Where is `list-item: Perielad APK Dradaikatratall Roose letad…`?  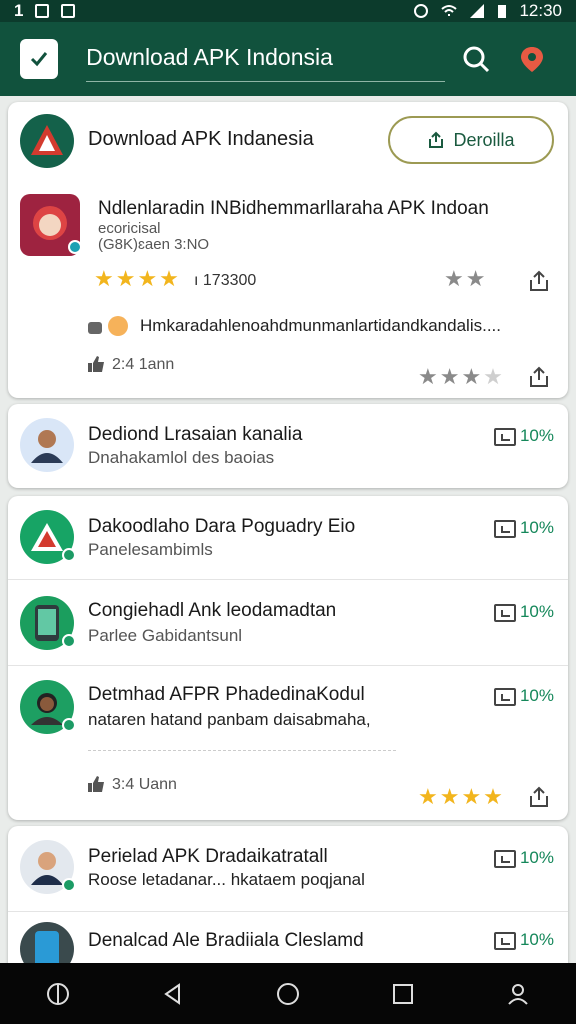 list-item: Perielad APK Dradaikatratall Roose letad… is located at coordinates (288, 869).